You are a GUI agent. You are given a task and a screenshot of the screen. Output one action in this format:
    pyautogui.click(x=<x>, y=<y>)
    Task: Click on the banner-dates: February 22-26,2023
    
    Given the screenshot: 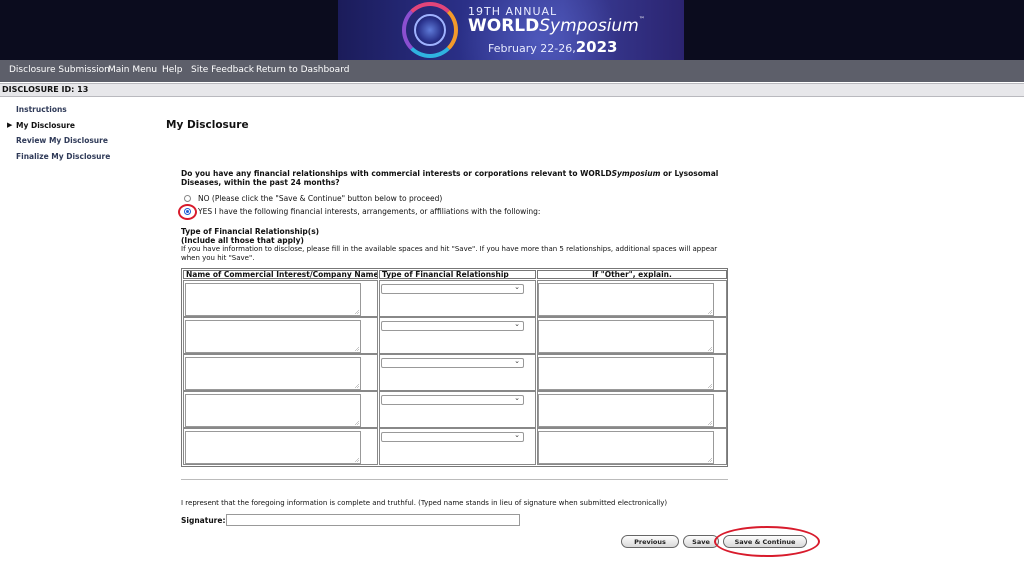 What is the action you would take?
    pyautogui.click(x=553, y=47)
    